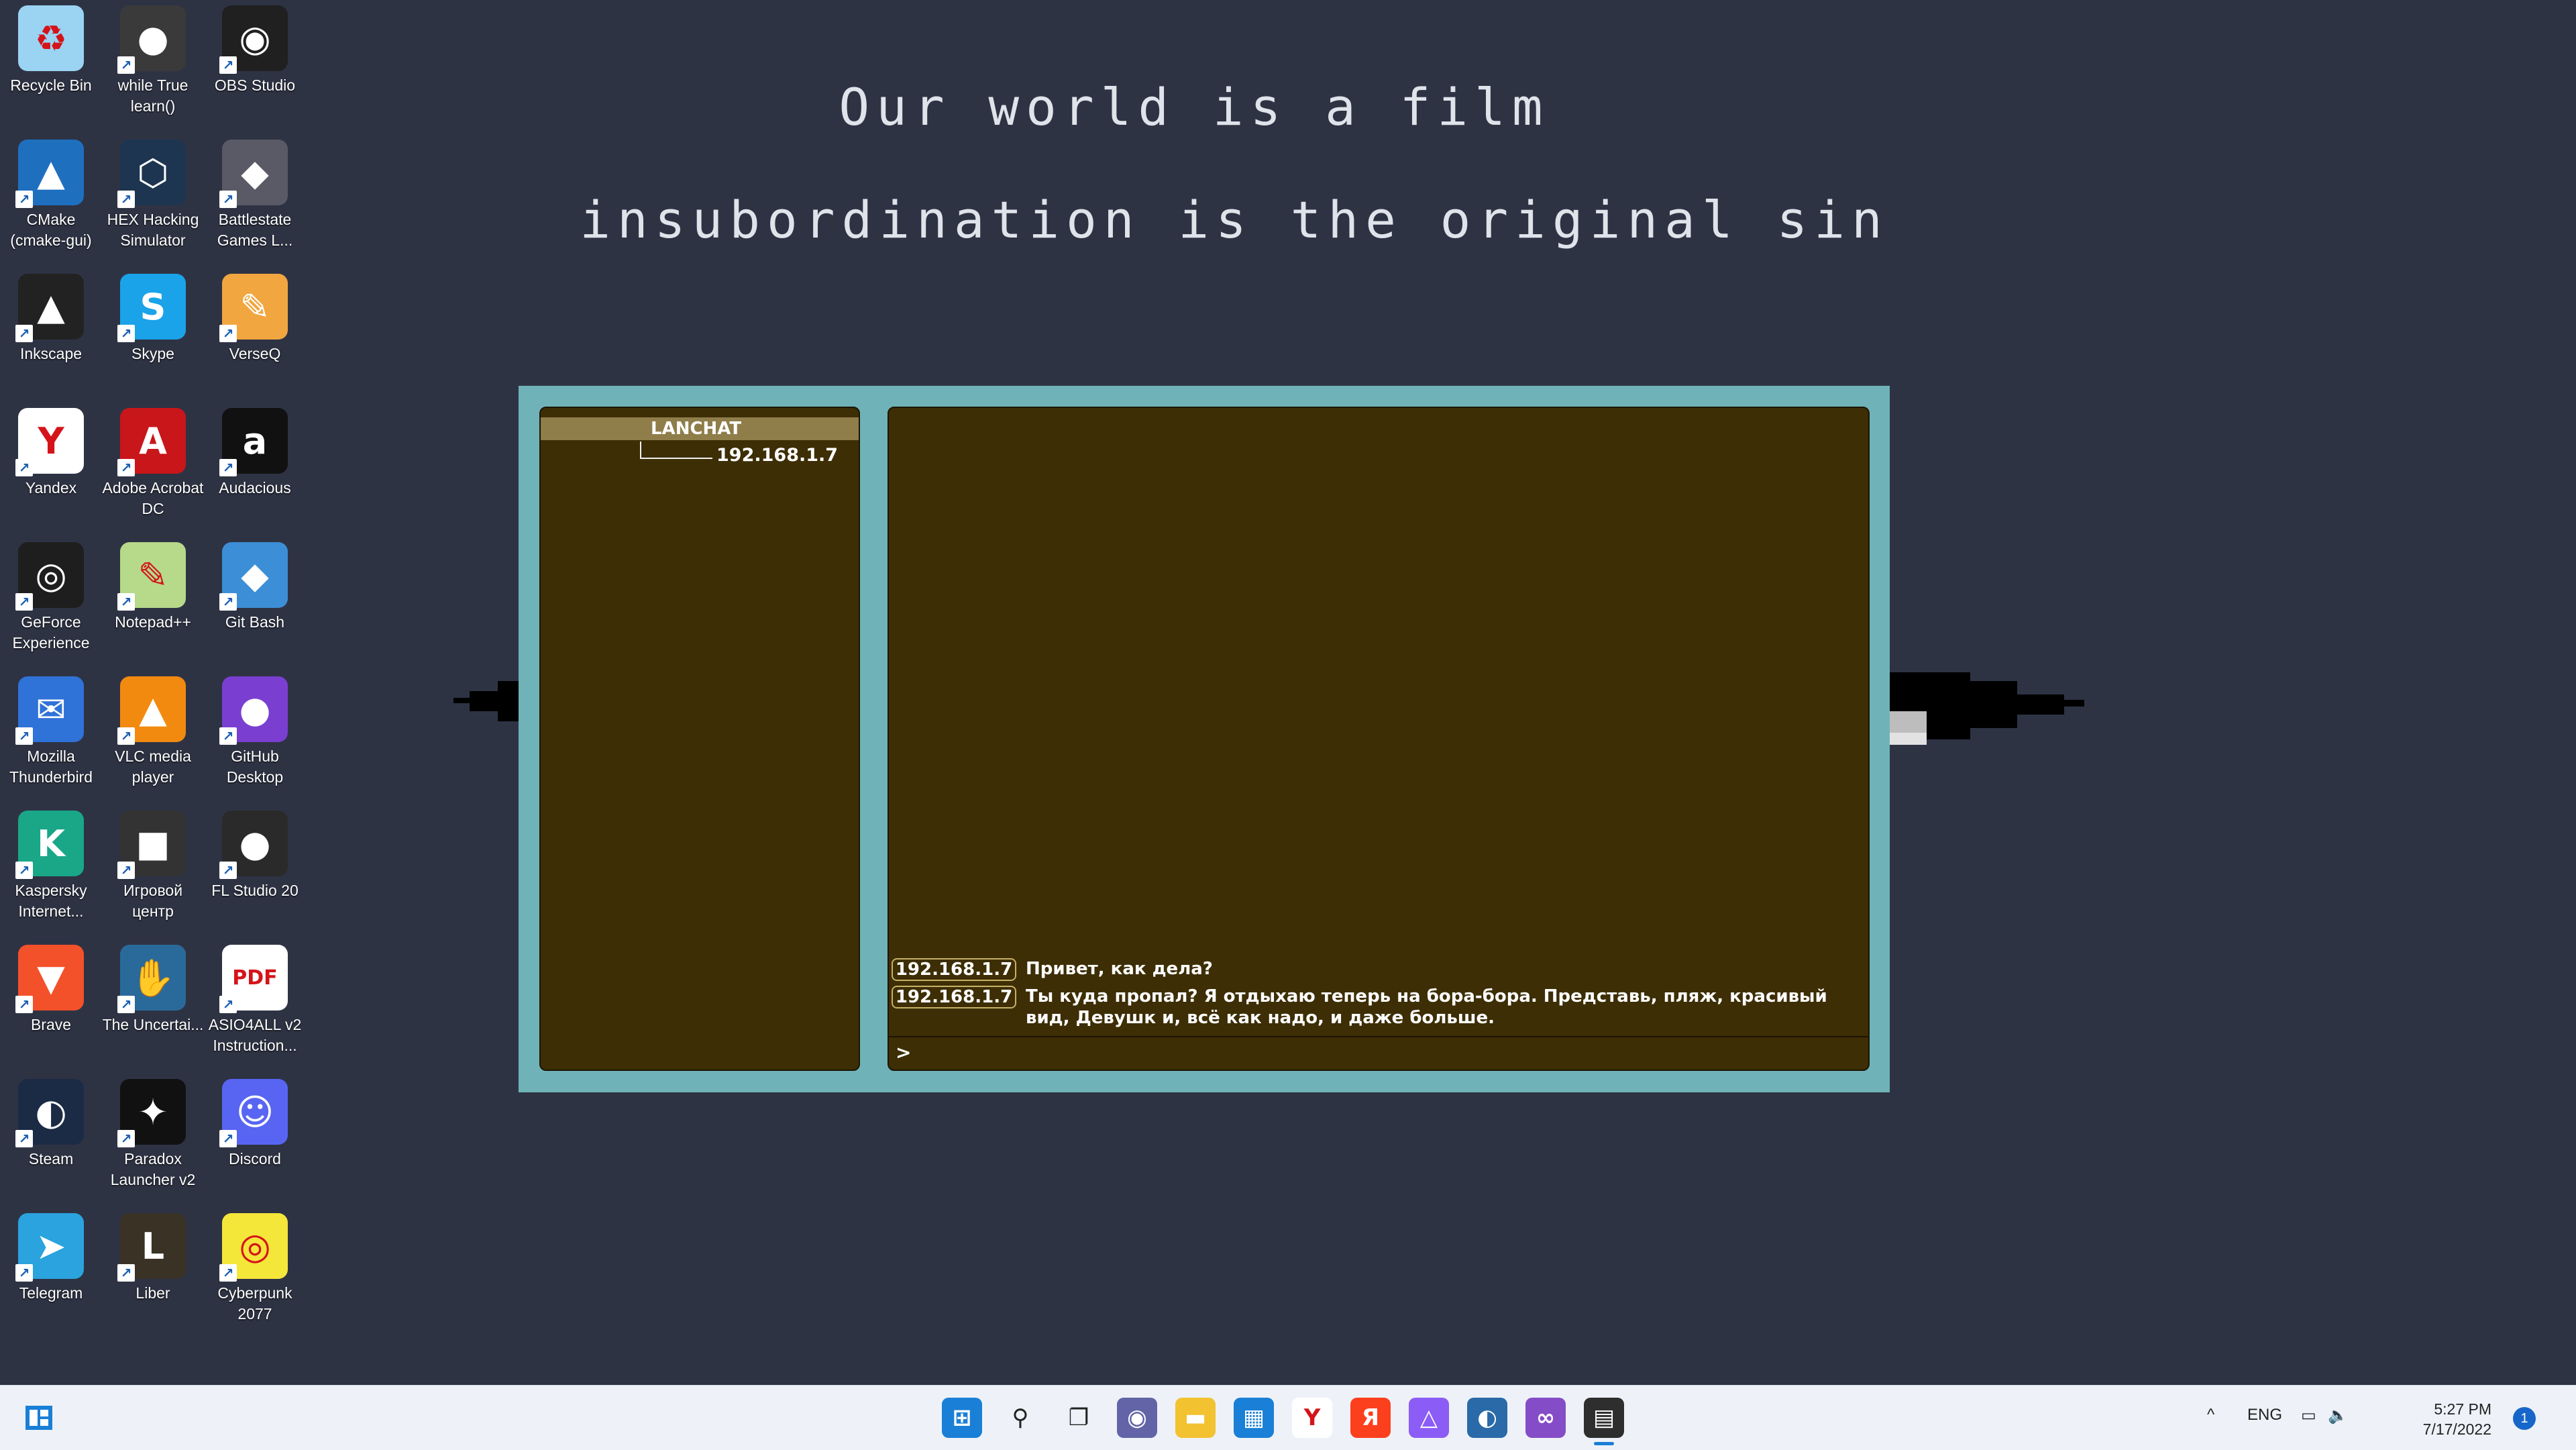  Describe the element at coordinates (255, 353) in the screenshot. I see `desktop-shortcut-label: VerseQ` at that location.